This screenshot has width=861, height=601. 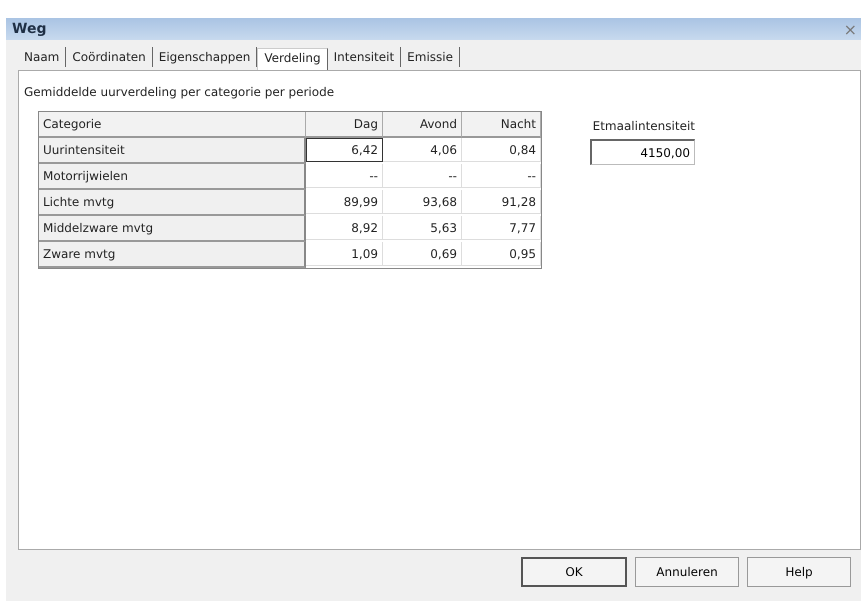 I want to click on row-header: Motorrijwielen, so click(x=172, y=177).